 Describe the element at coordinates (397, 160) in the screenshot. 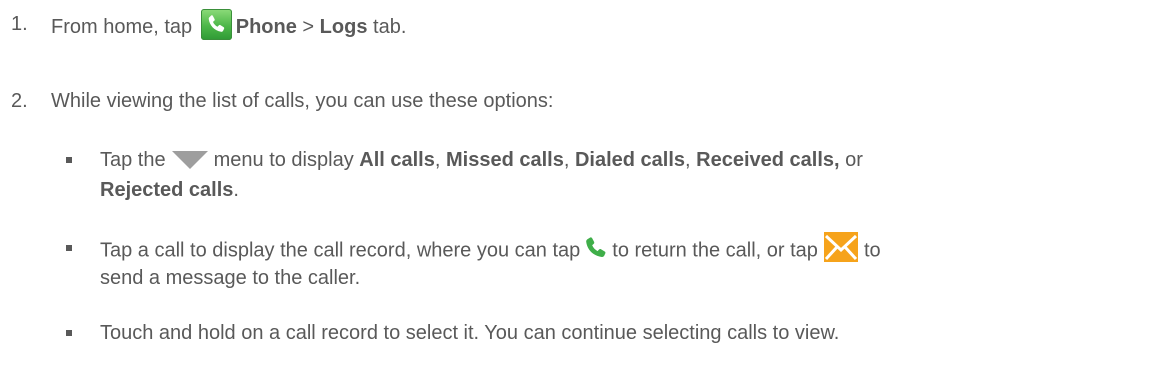

I see `all-calls-label: All calls` at that location.